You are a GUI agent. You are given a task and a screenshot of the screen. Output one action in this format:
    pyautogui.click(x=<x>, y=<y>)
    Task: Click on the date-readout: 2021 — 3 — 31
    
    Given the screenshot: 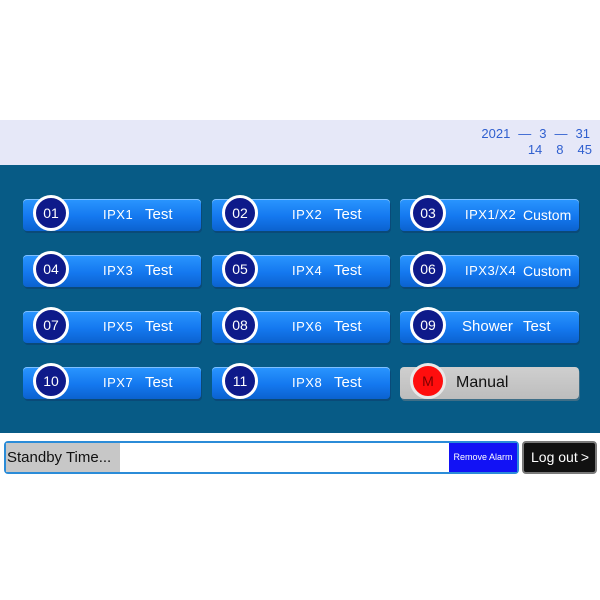 What is the action you would take?
    pyautogui.click(x=535, y=134)
    